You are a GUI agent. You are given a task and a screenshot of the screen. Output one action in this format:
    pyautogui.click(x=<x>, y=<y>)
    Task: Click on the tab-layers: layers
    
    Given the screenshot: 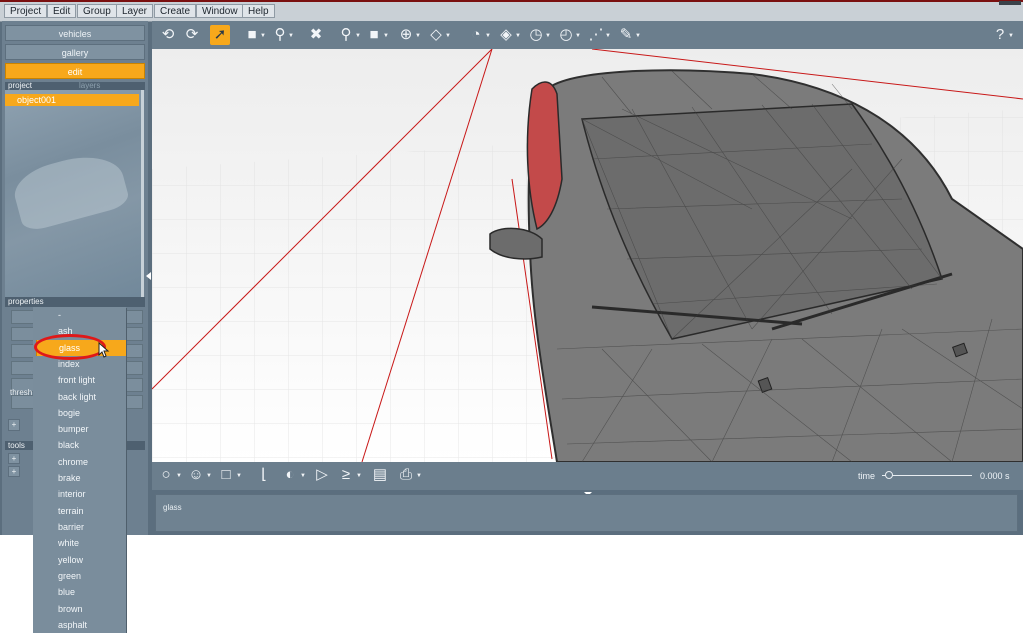 What is the action you would take?
    pyautogui.click(x=89, y=85)
    